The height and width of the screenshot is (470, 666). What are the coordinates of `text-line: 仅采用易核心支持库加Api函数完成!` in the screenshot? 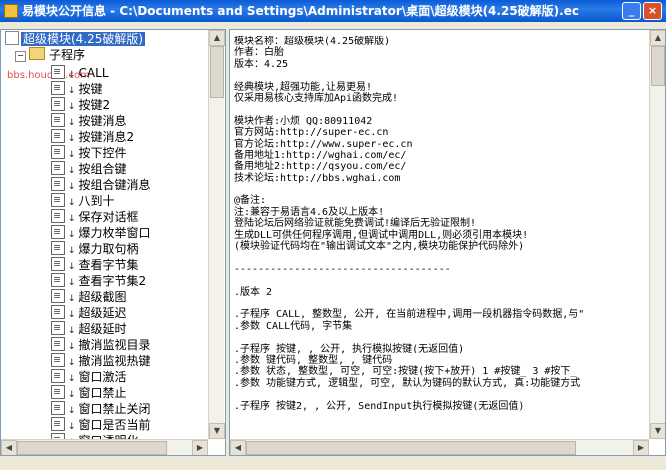 It's located at (316, 98).